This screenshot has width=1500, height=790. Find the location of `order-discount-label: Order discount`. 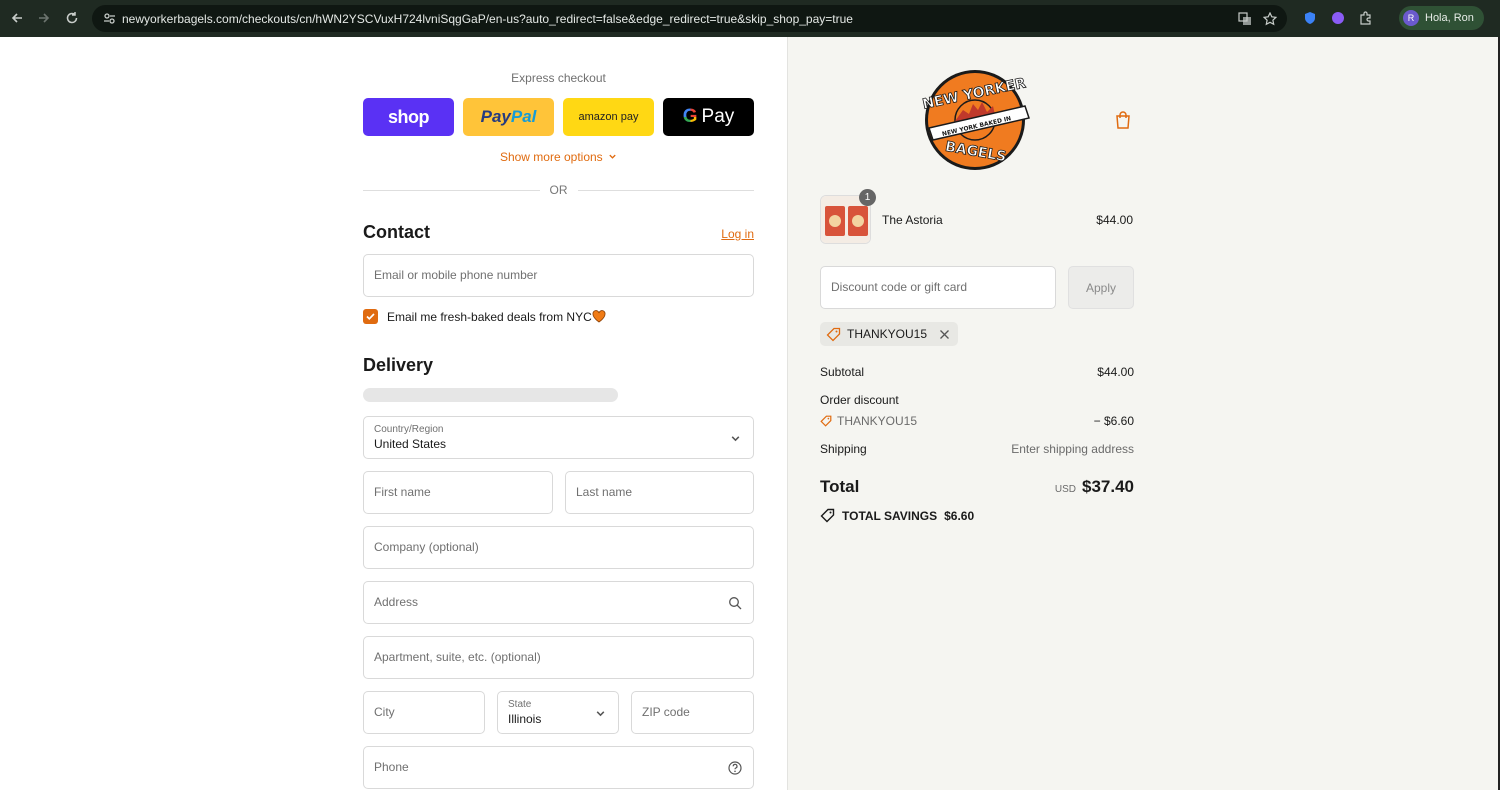

order-discount-label: Order discount is located at coordinates (859, 400).